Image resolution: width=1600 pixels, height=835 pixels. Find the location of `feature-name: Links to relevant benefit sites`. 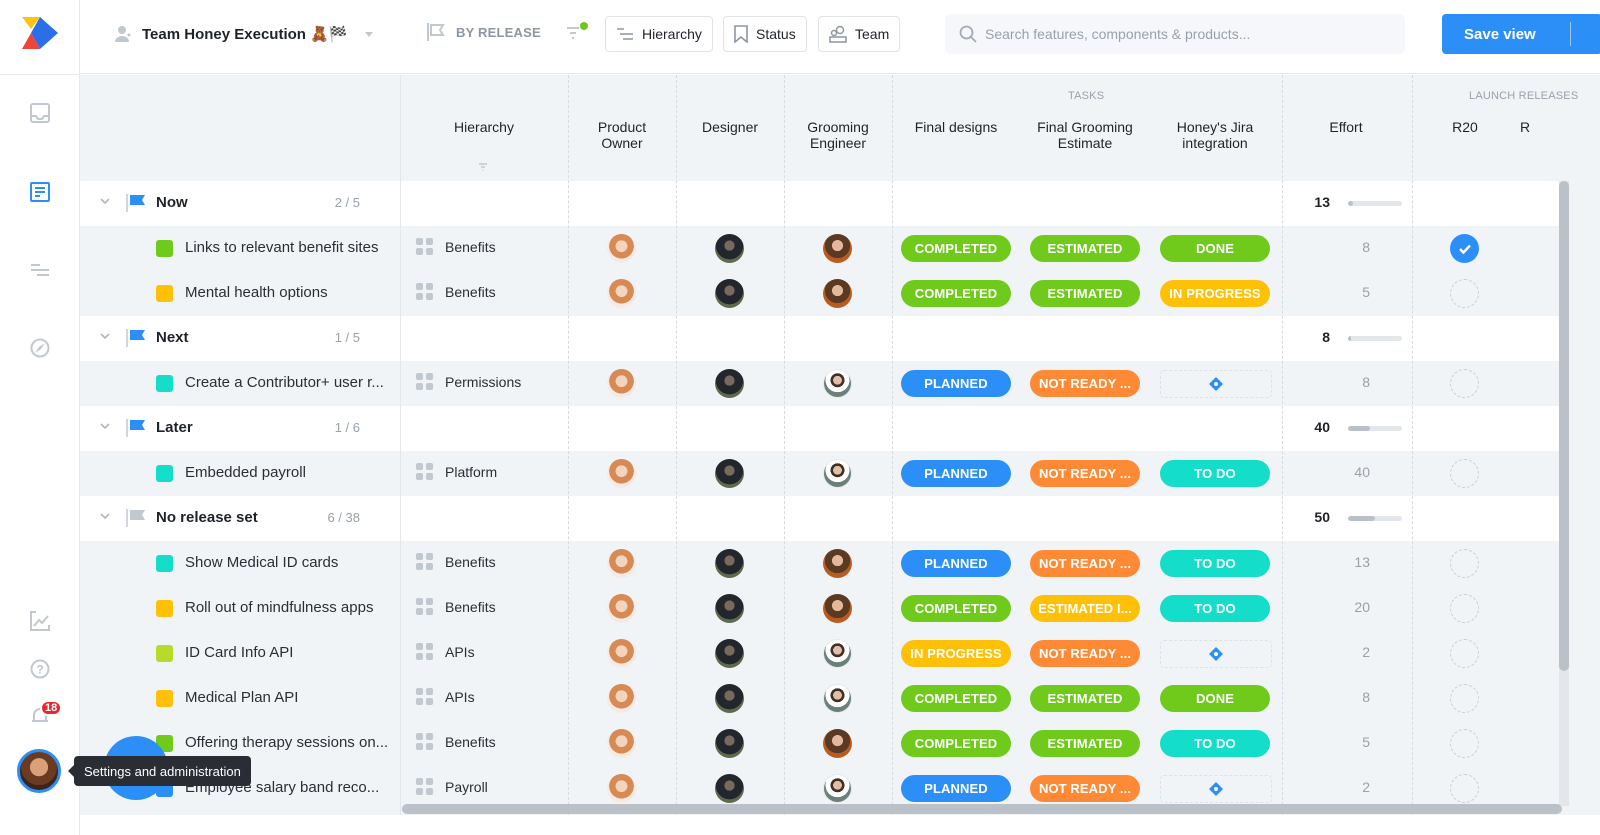

feature-name: Links to relevant benefit sites is located at coordinates (281, 247).